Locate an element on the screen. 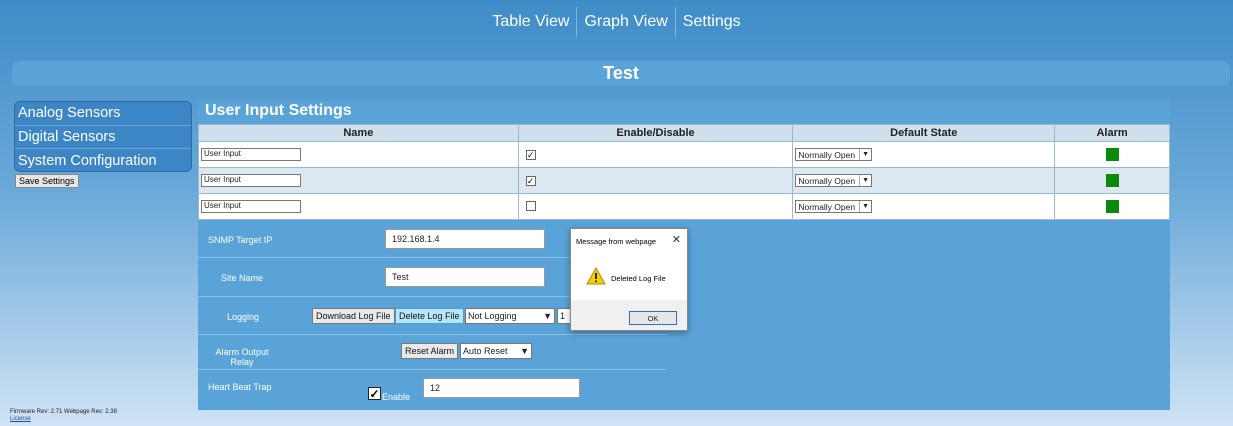 This screenshot has width=1233, height=426. logging-select-value: Not Logging is located at coordinates (492, 316).